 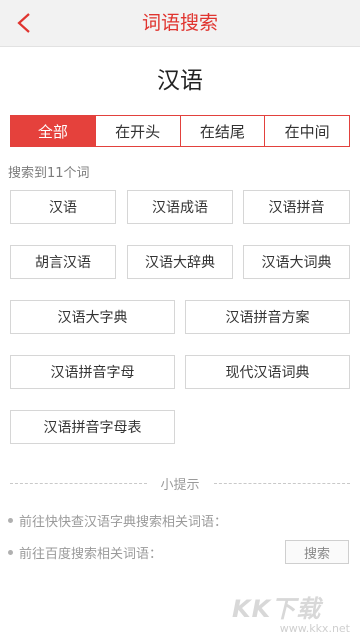 I want to click on hint-divider: 小提示, so click(x=180, y=483).